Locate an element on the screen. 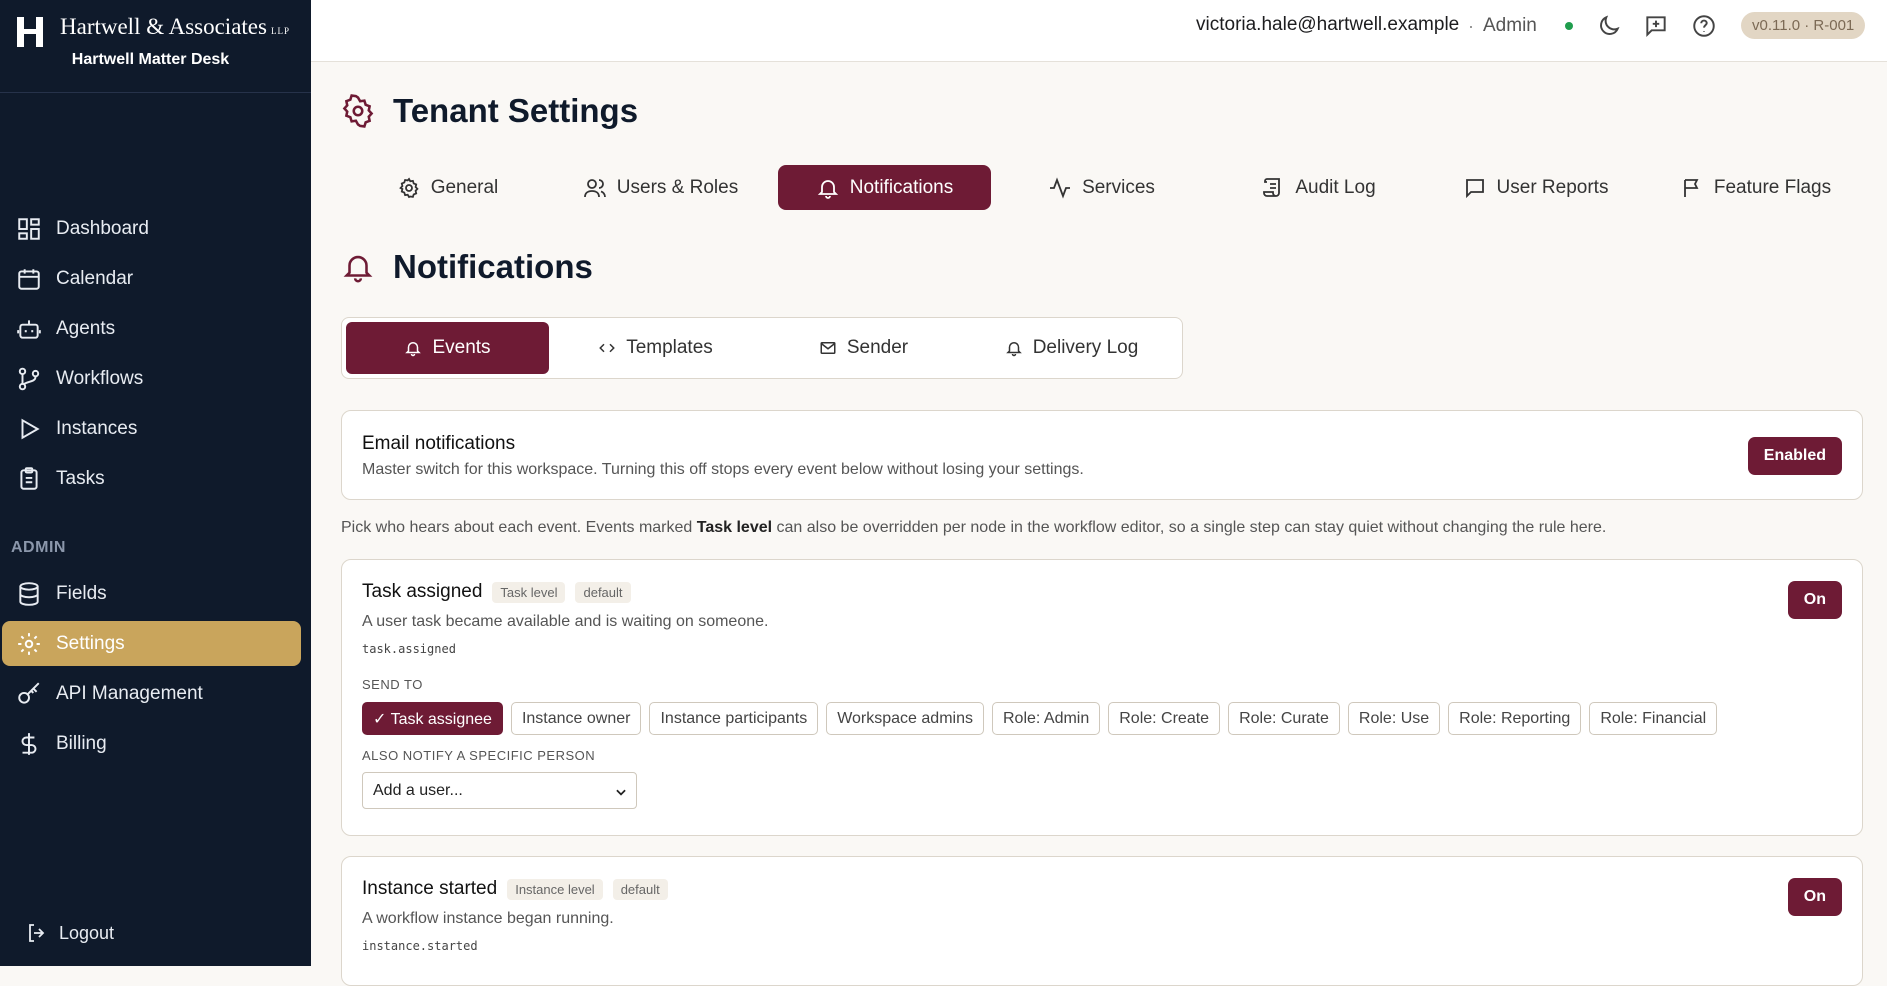  tab-user-reports: User Reports is located at coordinates (1535, 187).